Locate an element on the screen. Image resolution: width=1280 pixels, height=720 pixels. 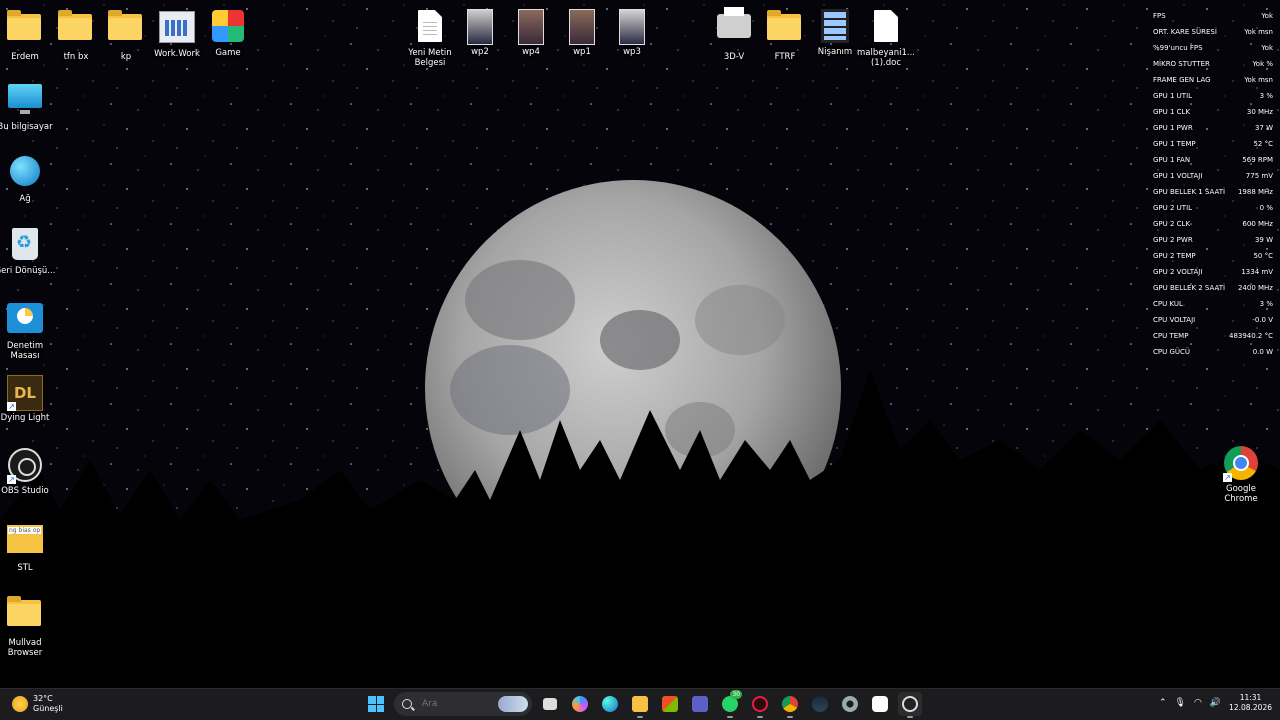
desktop-icon-label: OBS Studio is located at coordinates (25, 491).